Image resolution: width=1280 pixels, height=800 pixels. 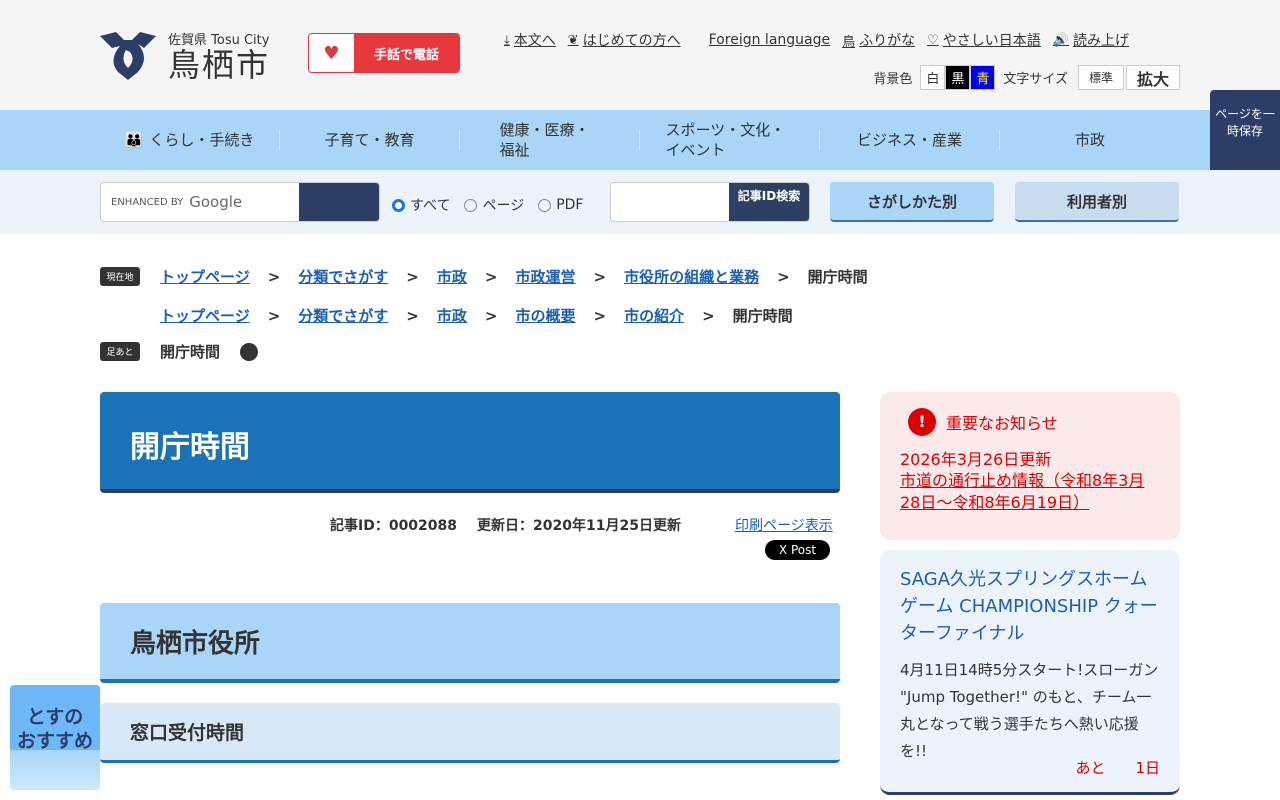 I want to click on nav-sports: スポーツ・文化・イベント, so click(x=730, y=140).